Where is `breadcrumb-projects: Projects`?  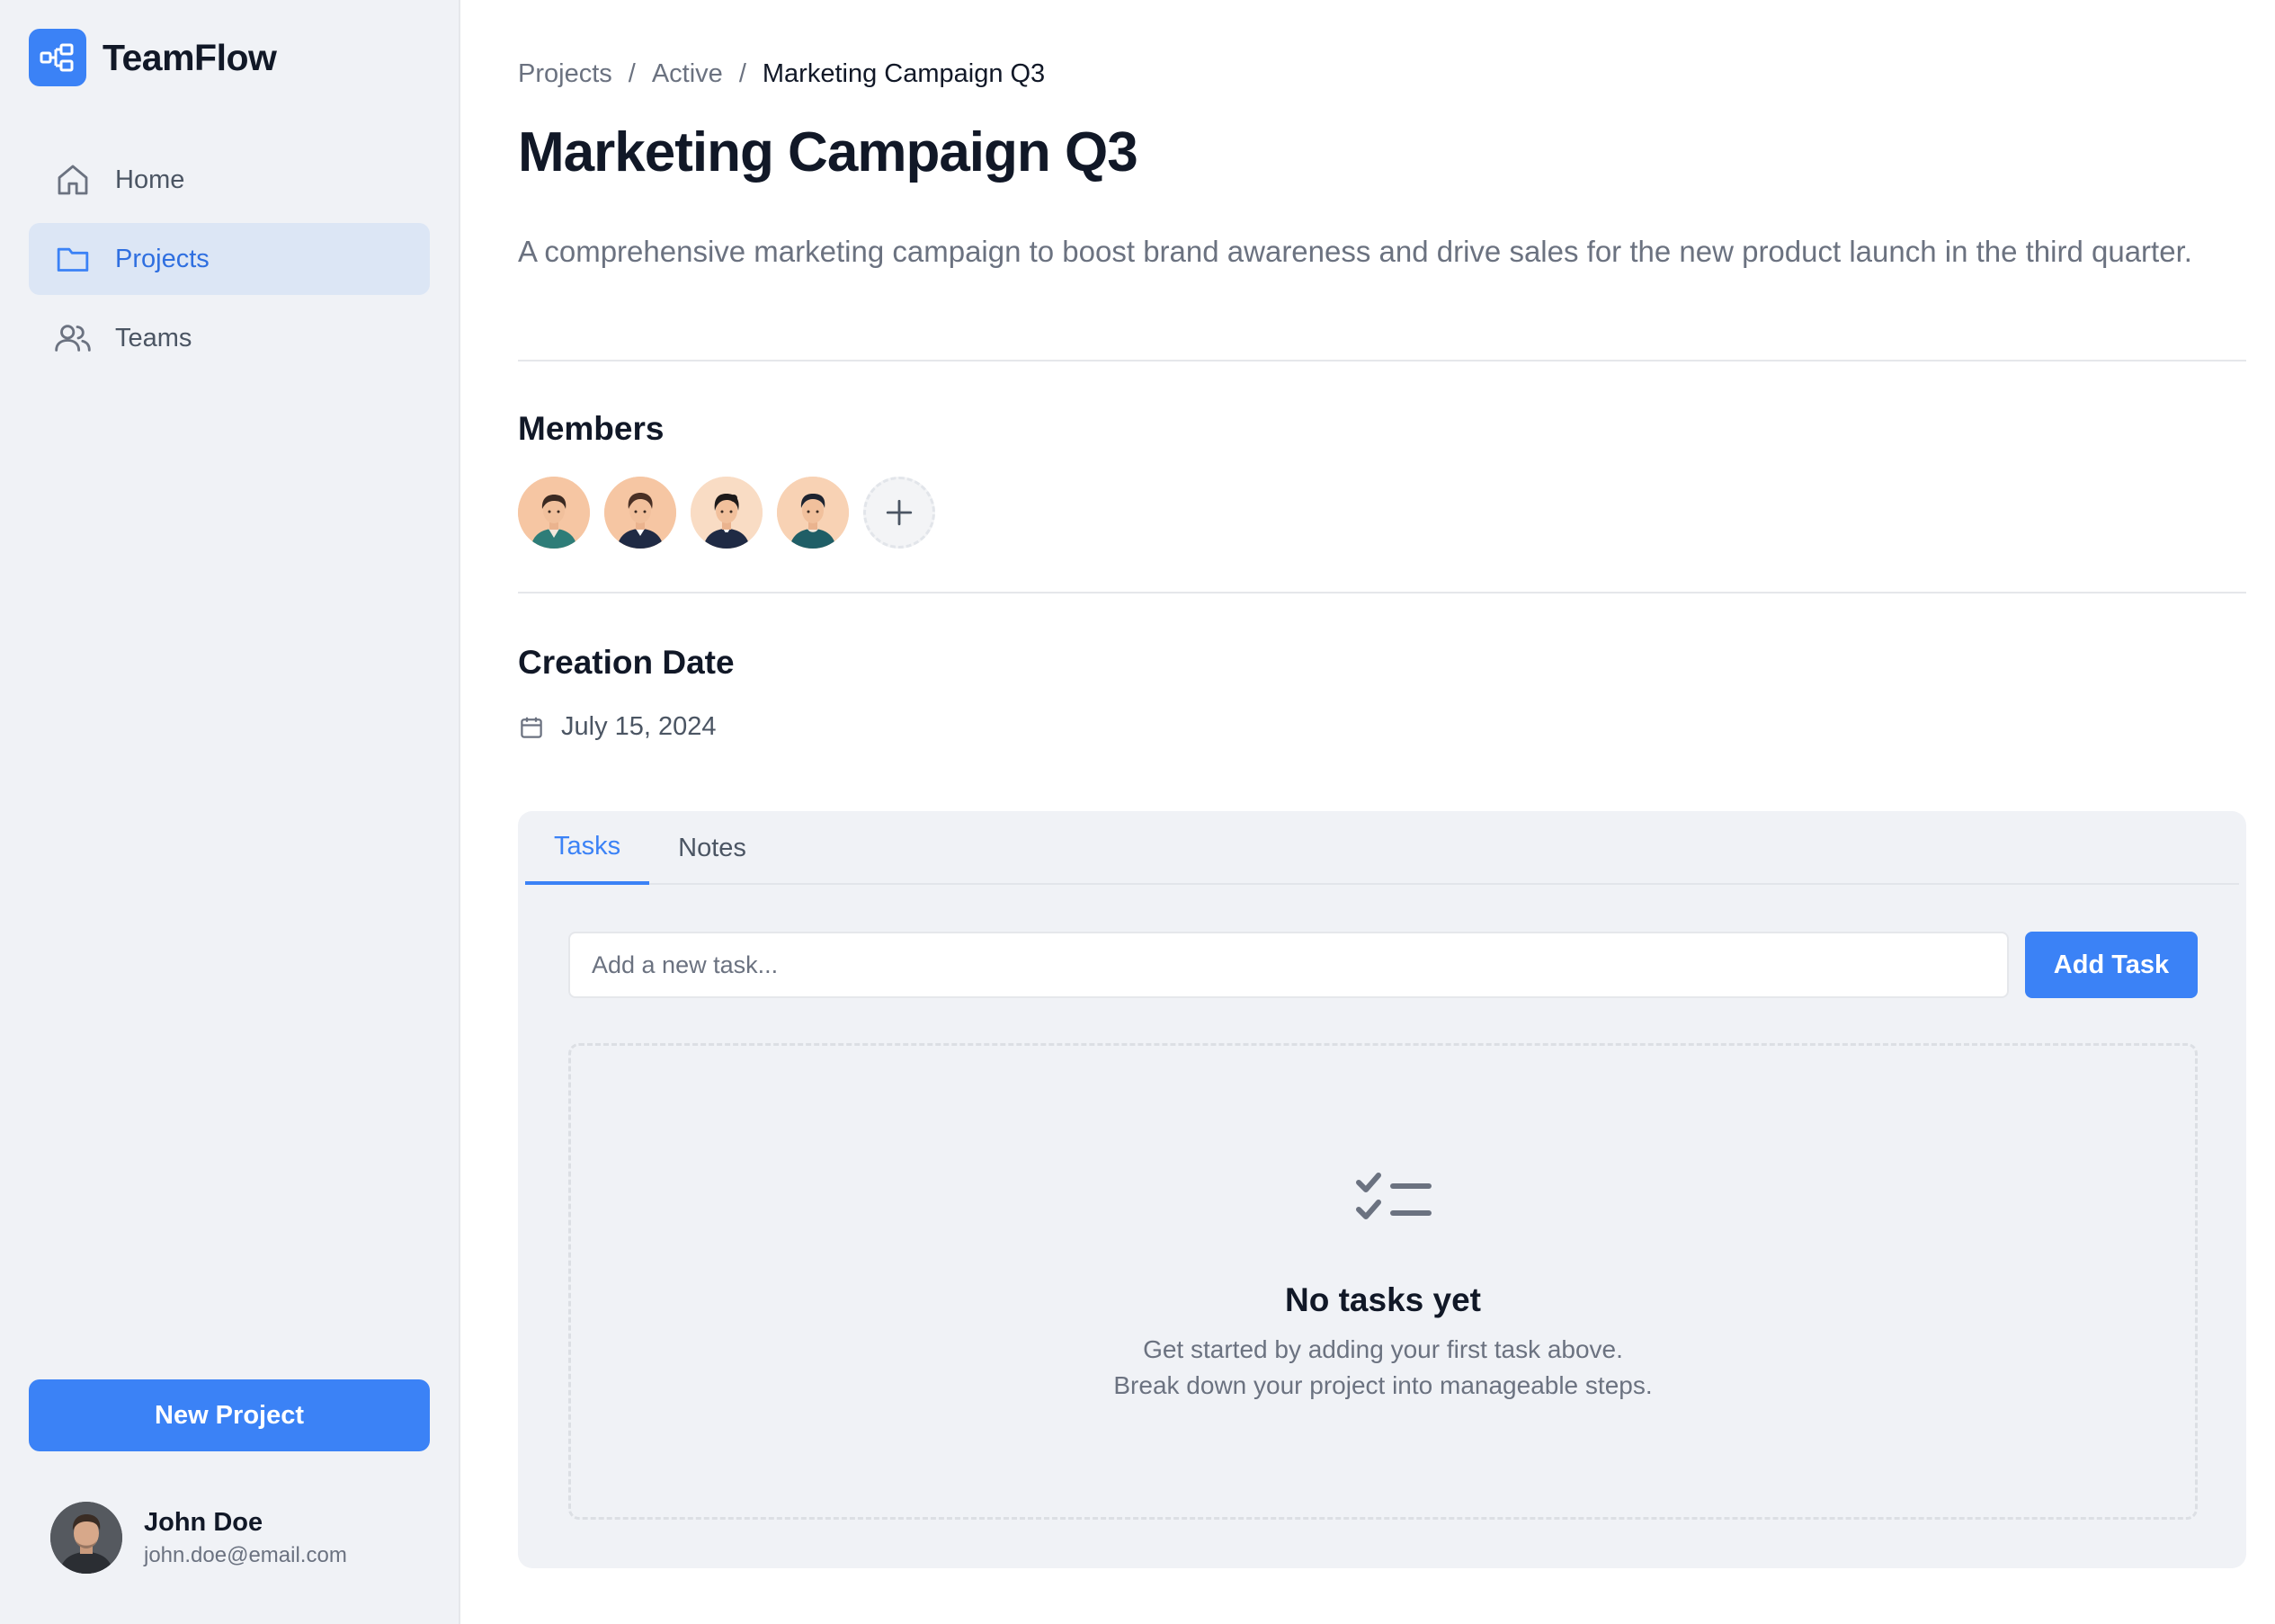
breadcrumb-projects: Projects is located at coordinates (565, 74).